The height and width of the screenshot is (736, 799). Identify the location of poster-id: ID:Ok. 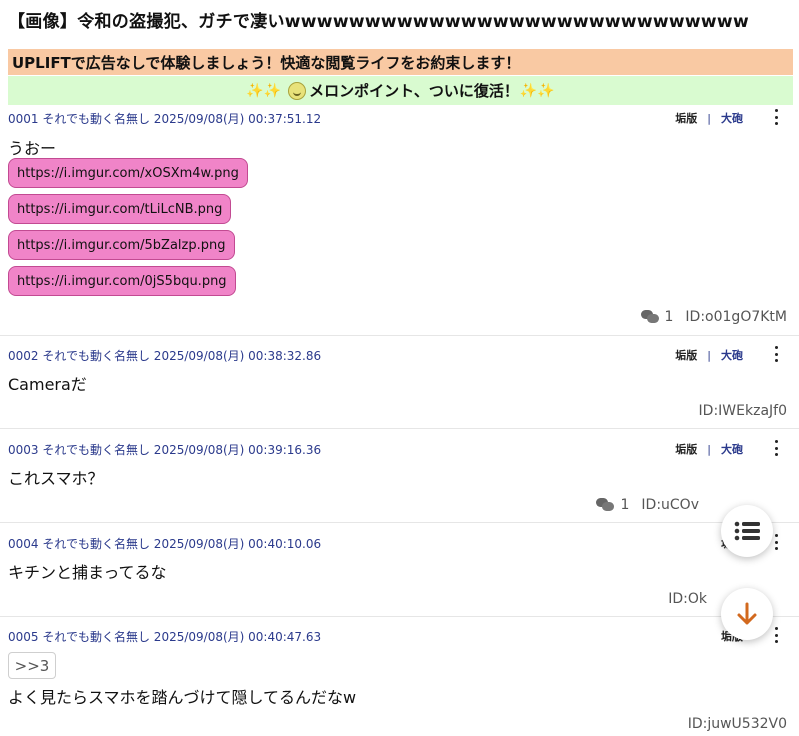
(687, 599).